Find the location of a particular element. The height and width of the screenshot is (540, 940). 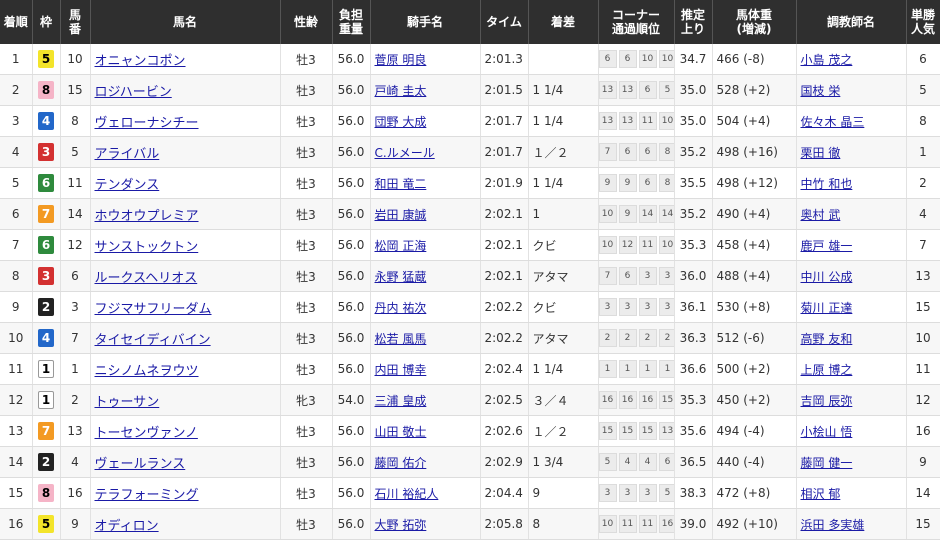

bodyweight-cell: 472 (+8) is located at coordinates (754, 493).